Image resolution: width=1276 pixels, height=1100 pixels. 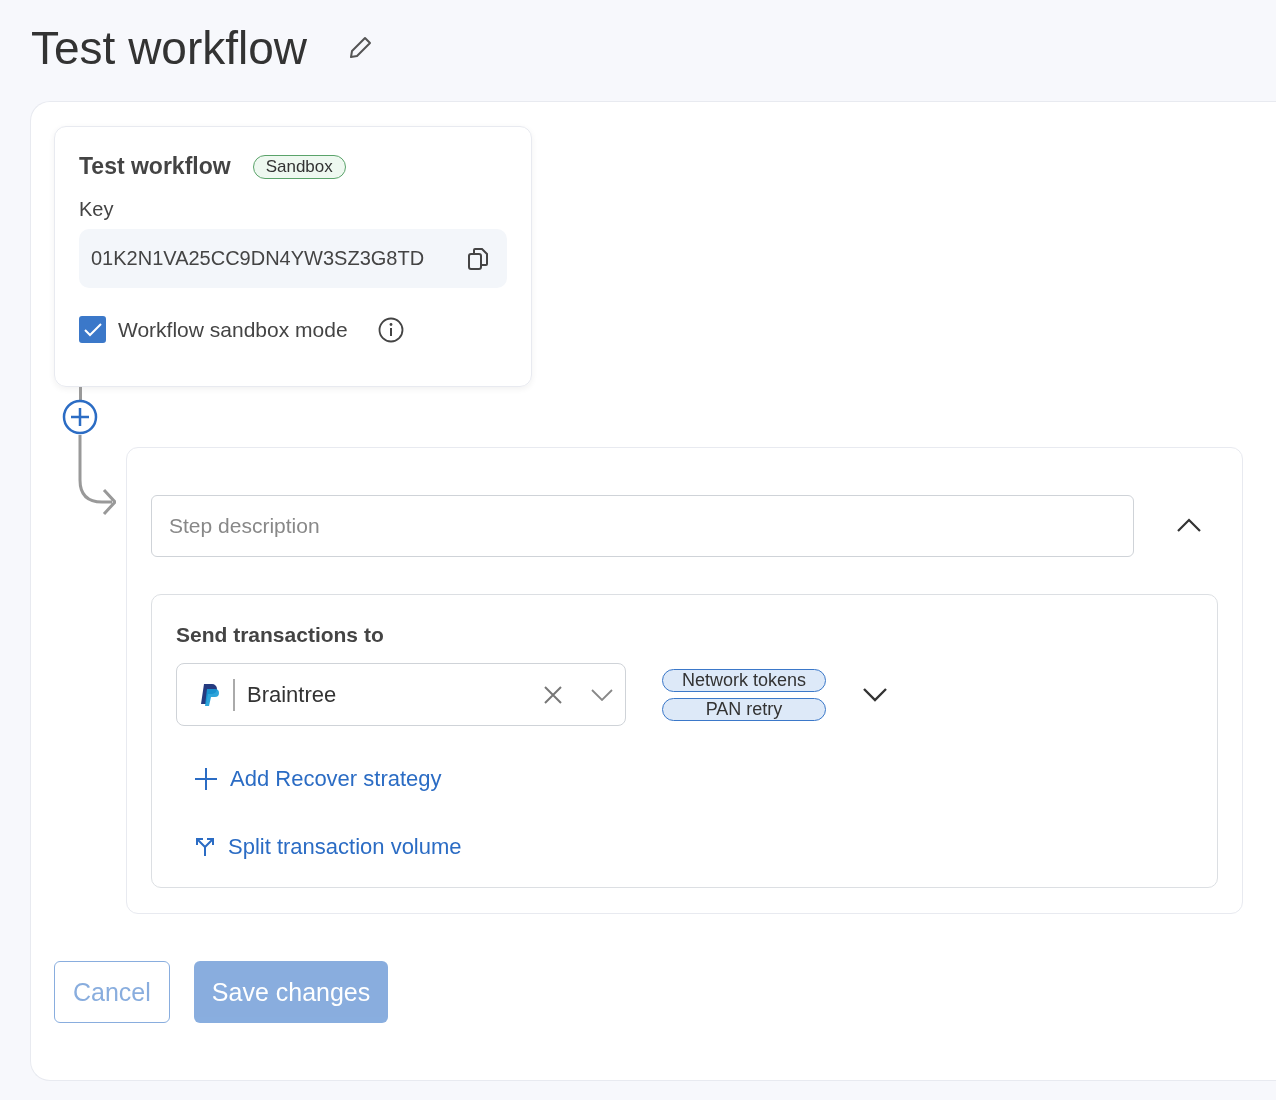 What do you see at coordinates (205, 847) in the screenshot?
I see `split-arrows-icon` at bounding box center [205, 847].